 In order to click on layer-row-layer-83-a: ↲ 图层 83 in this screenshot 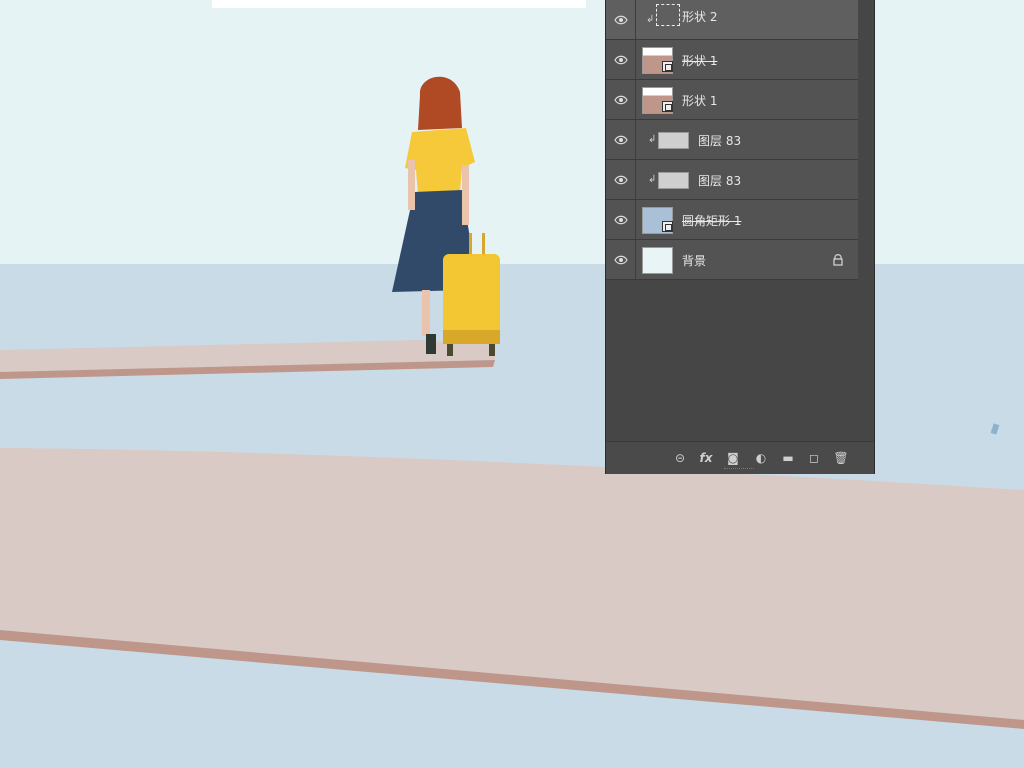, I will do `click(732, 140)`.